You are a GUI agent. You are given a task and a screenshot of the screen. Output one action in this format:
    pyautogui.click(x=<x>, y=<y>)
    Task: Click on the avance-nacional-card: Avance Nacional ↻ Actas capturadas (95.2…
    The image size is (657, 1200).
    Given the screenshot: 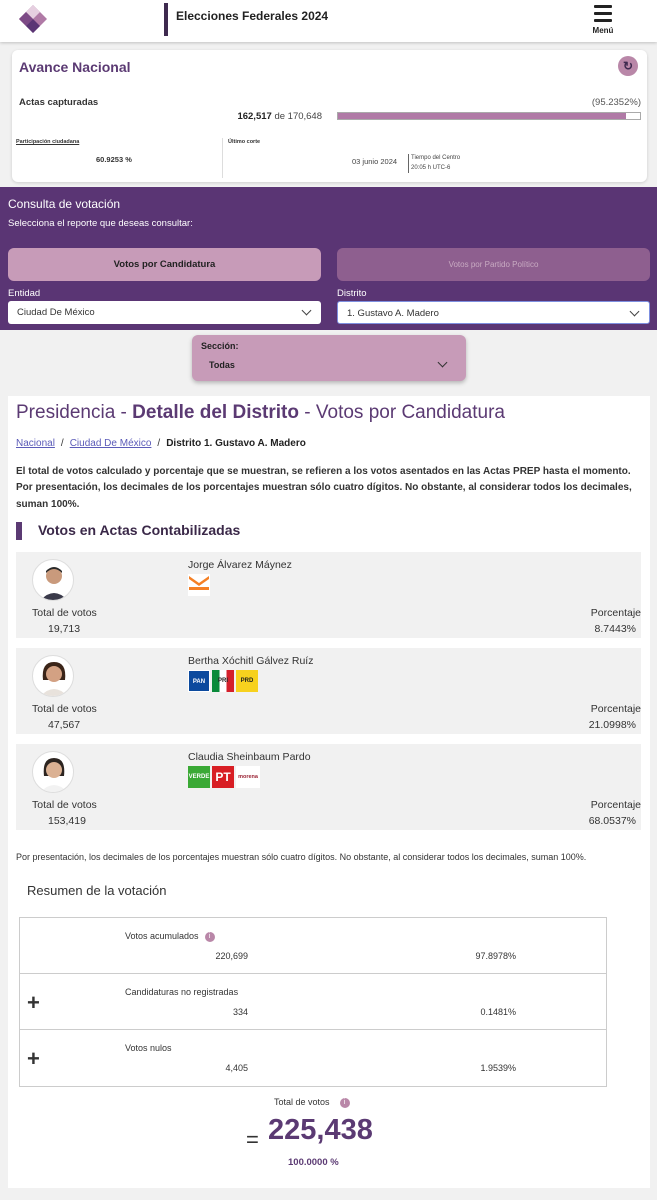 What is the action you would take?
    pyautogui.click(x=329, y=116)
    